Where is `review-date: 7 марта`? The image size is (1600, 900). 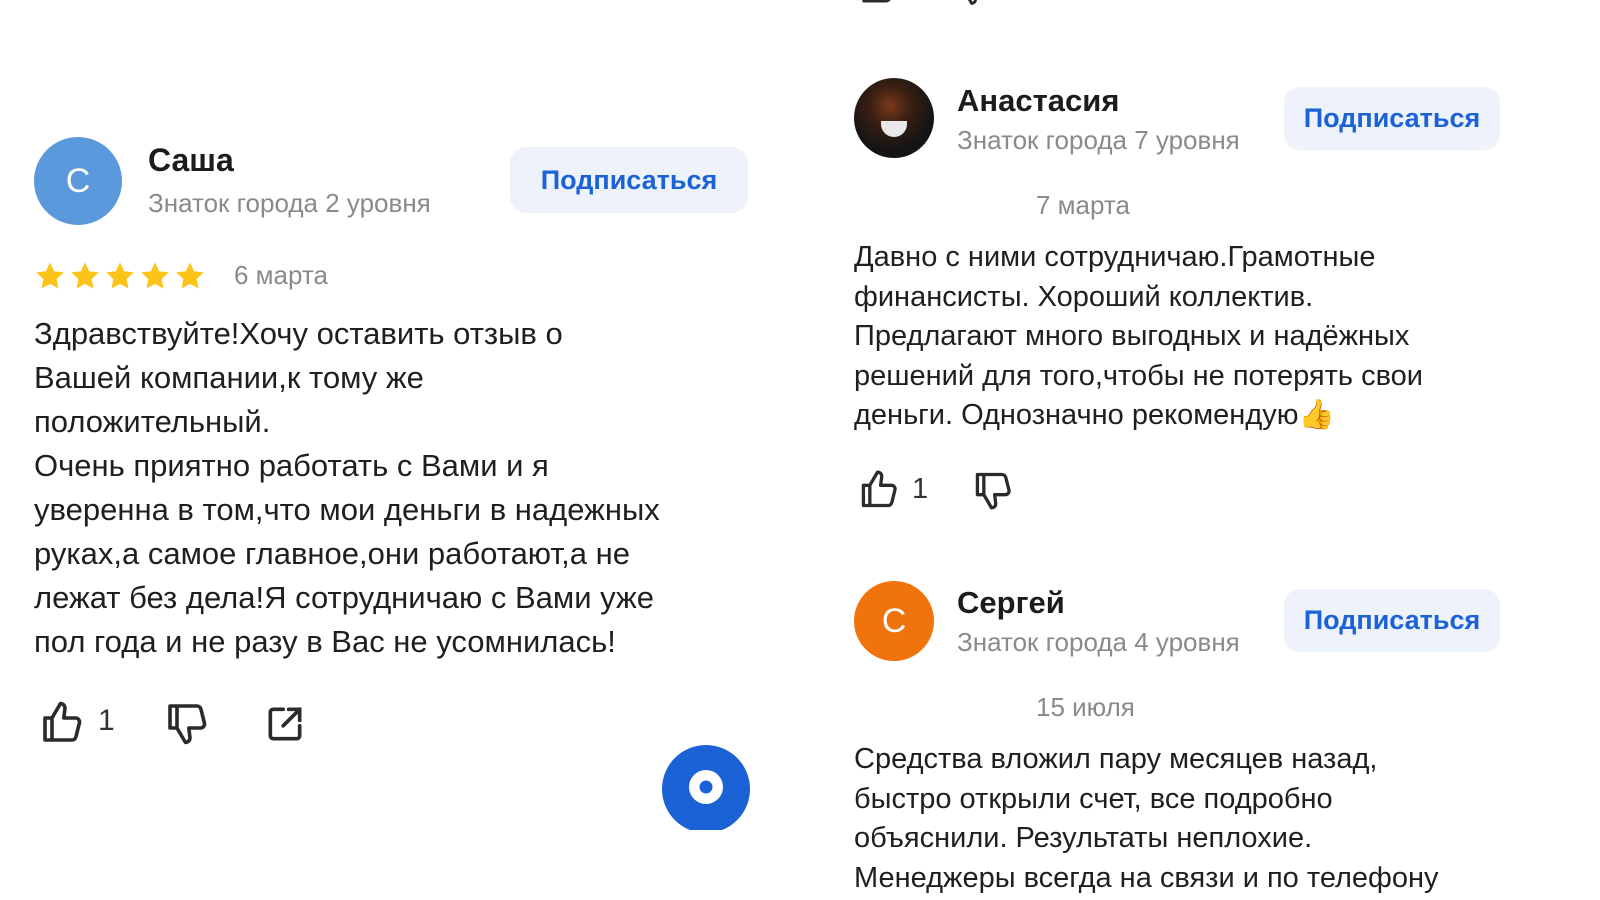
review-date: 7 марта is located at coordinates (1083, 205).